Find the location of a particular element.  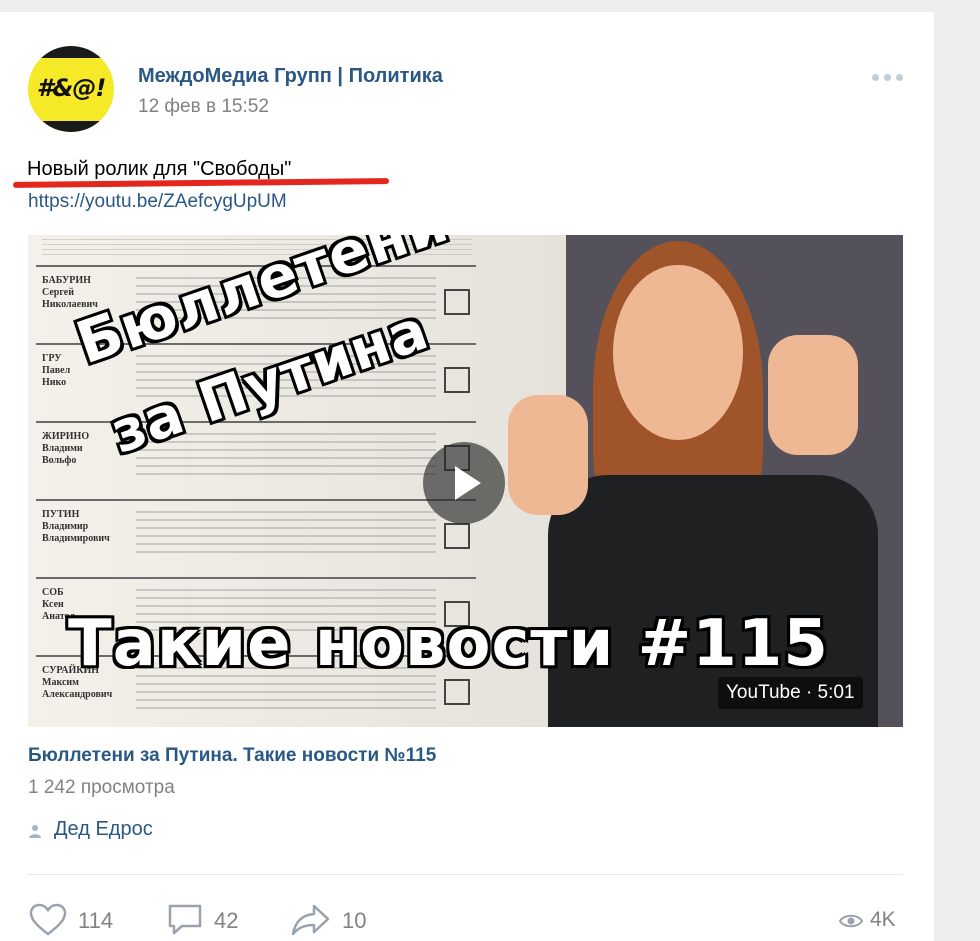

heart-icon is located at coordinates (48, 919).